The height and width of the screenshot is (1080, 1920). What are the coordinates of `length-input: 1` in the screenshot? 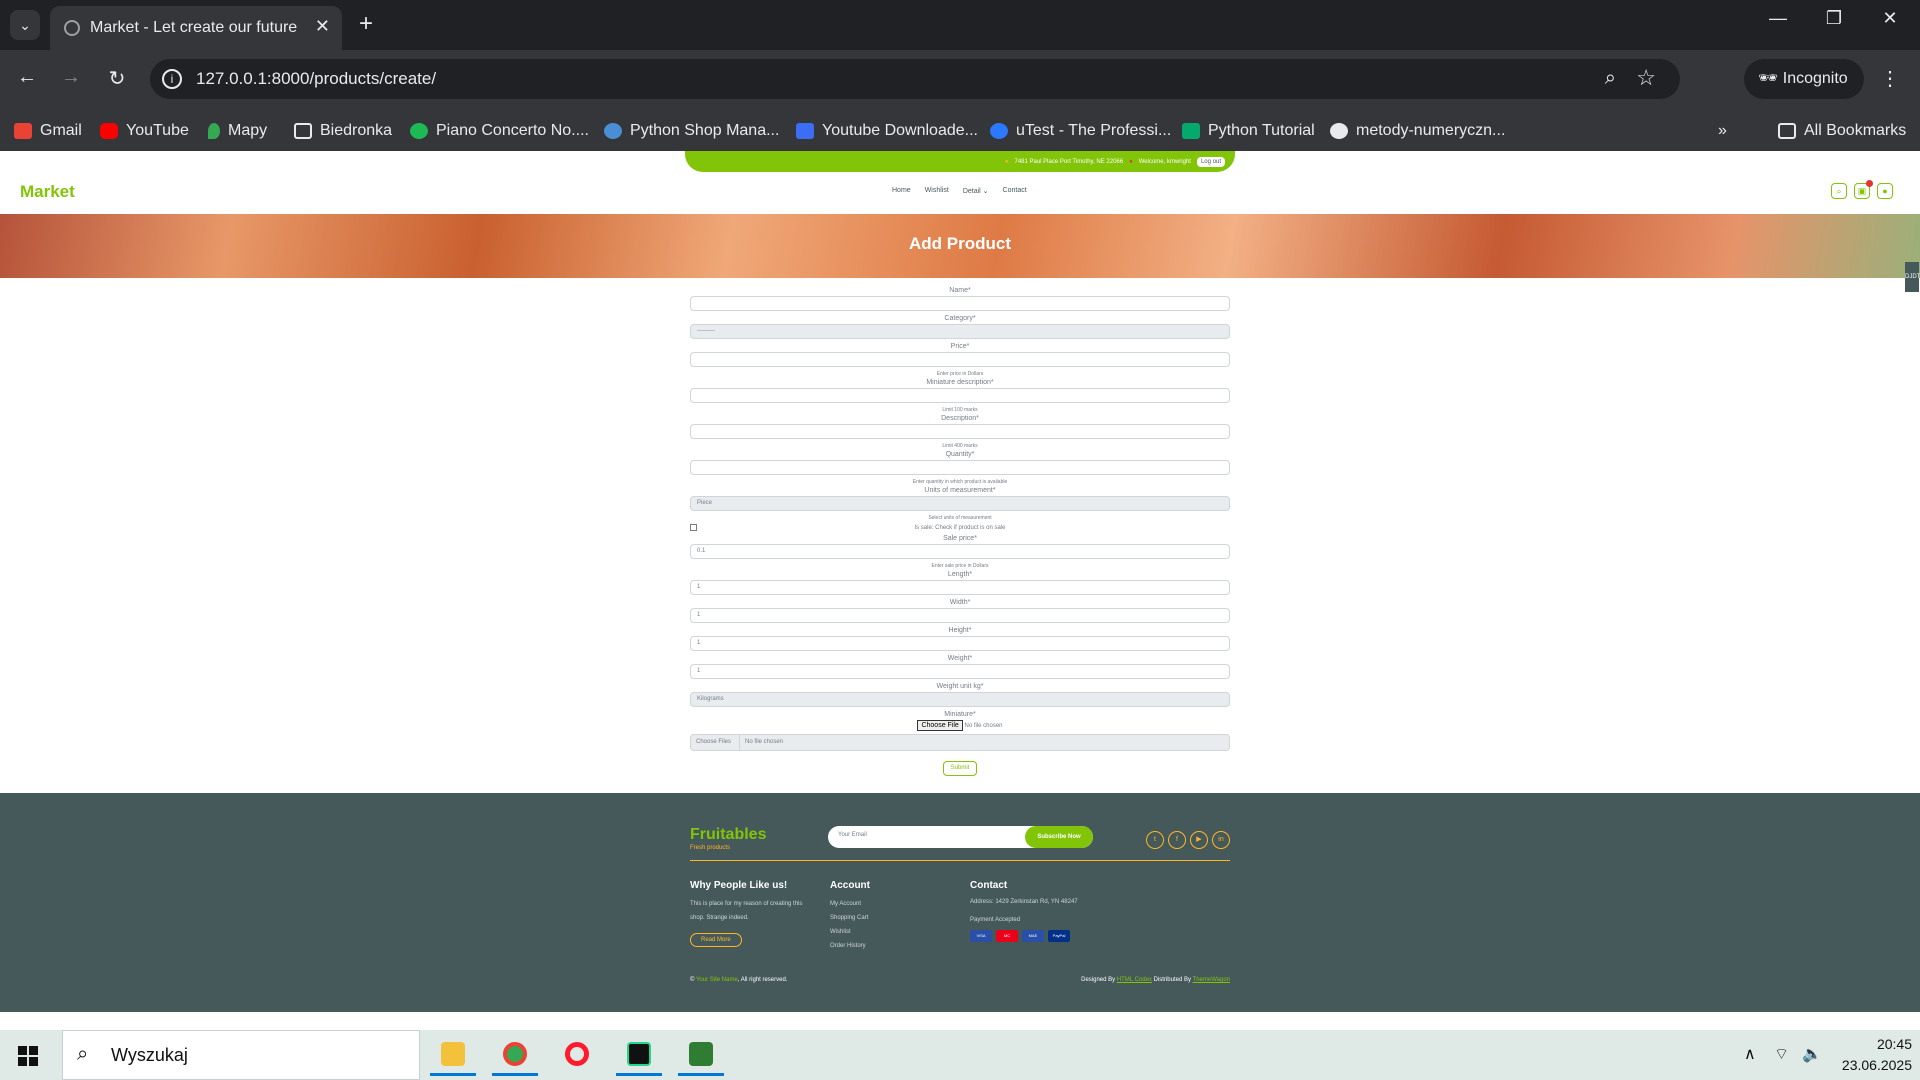 It's located at (960, 587).